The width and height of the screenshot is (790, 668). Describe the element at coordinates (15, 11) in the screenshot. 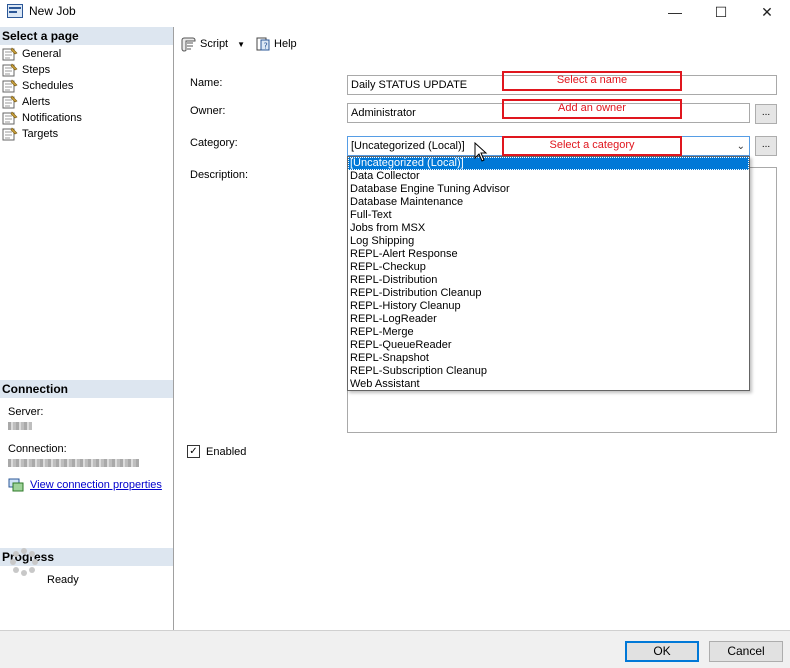

I see `sql-agent-app-icon` at that location.